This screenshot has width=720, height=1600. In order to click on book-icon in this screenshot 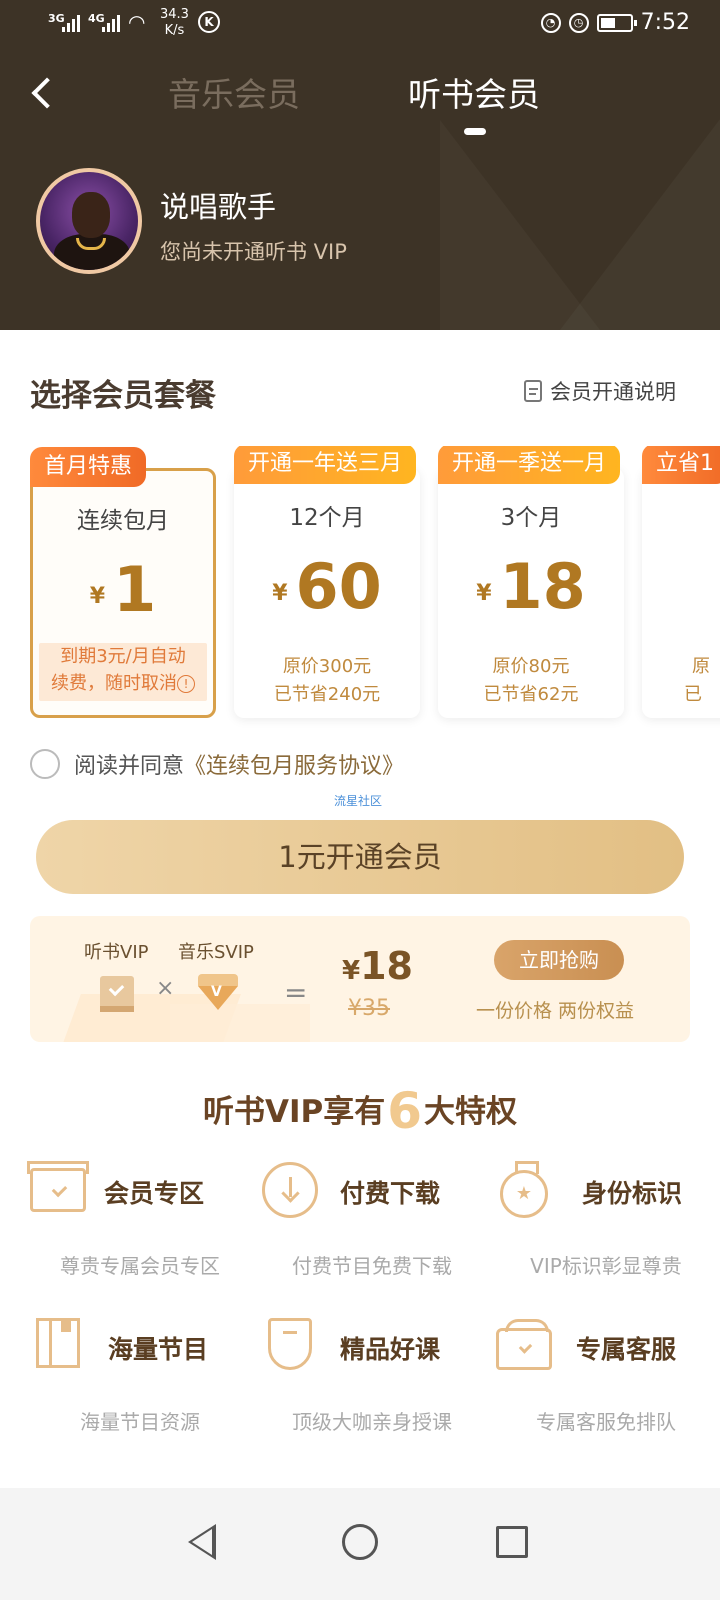, I will do `click(58, 1343)`.